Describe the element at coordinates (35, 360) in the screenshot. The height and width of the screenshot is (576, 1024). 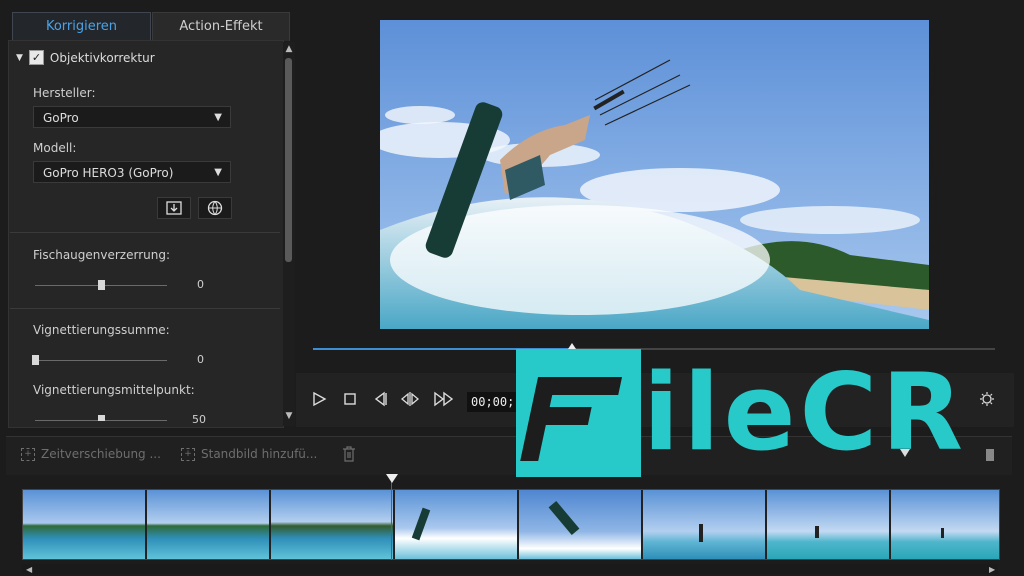
I see `vignette-amount-slider-thumb` at that location.